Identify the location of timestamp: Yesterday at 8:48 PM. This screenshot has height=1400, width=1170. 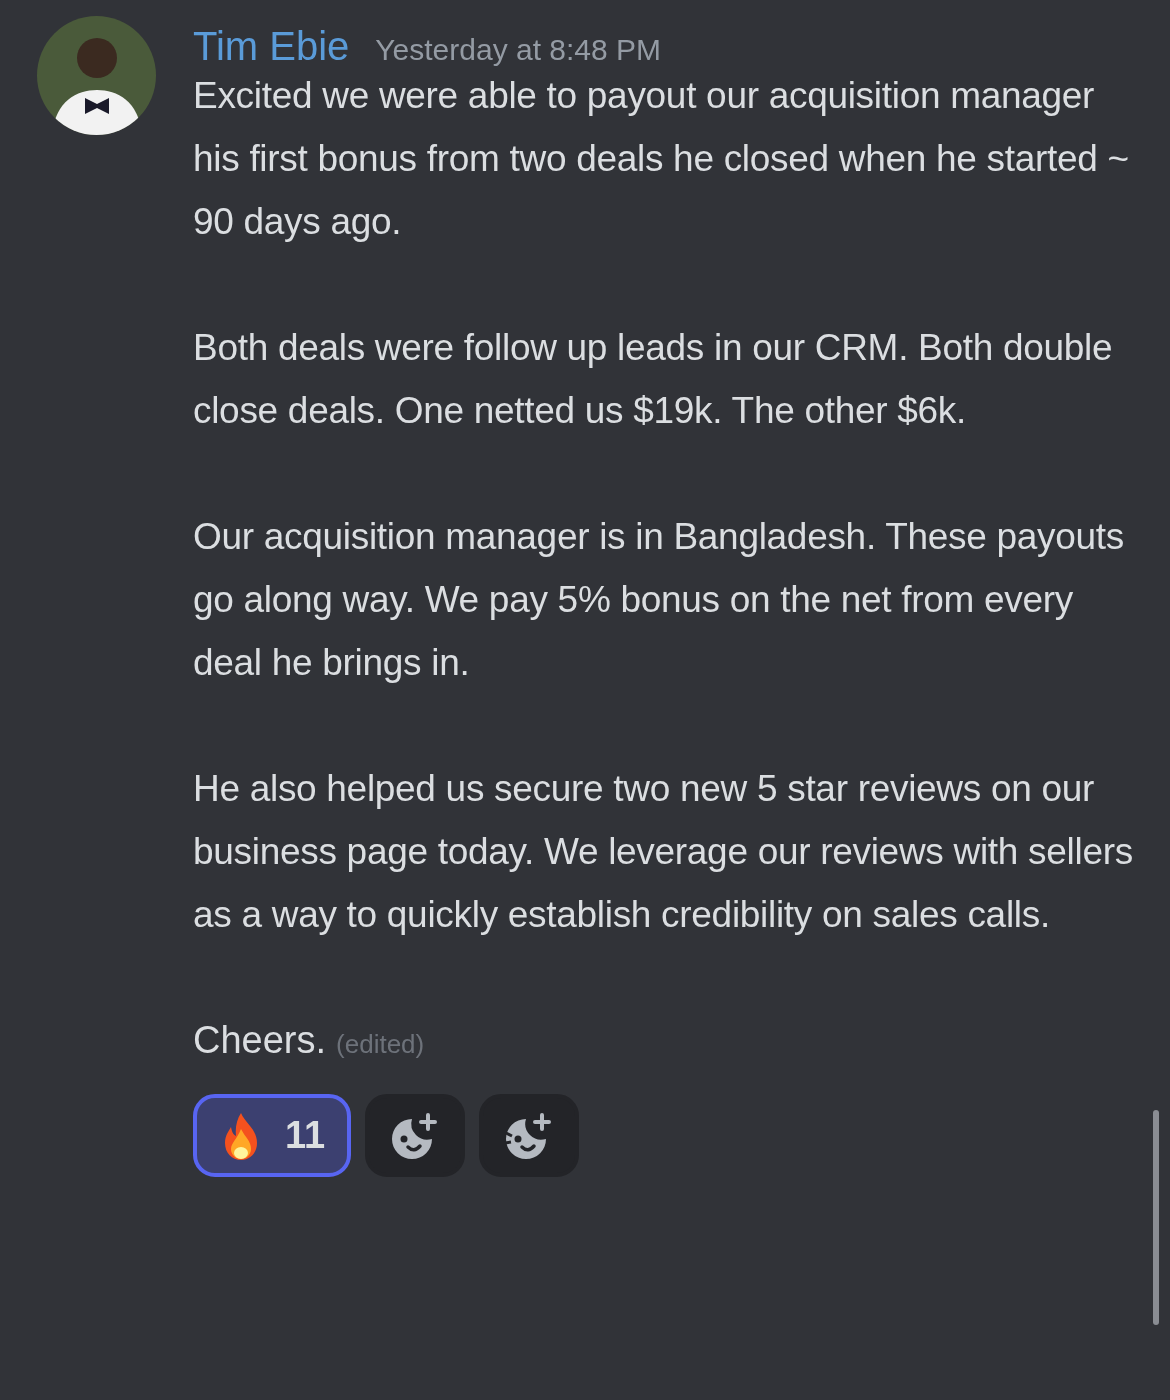
(518, 50).